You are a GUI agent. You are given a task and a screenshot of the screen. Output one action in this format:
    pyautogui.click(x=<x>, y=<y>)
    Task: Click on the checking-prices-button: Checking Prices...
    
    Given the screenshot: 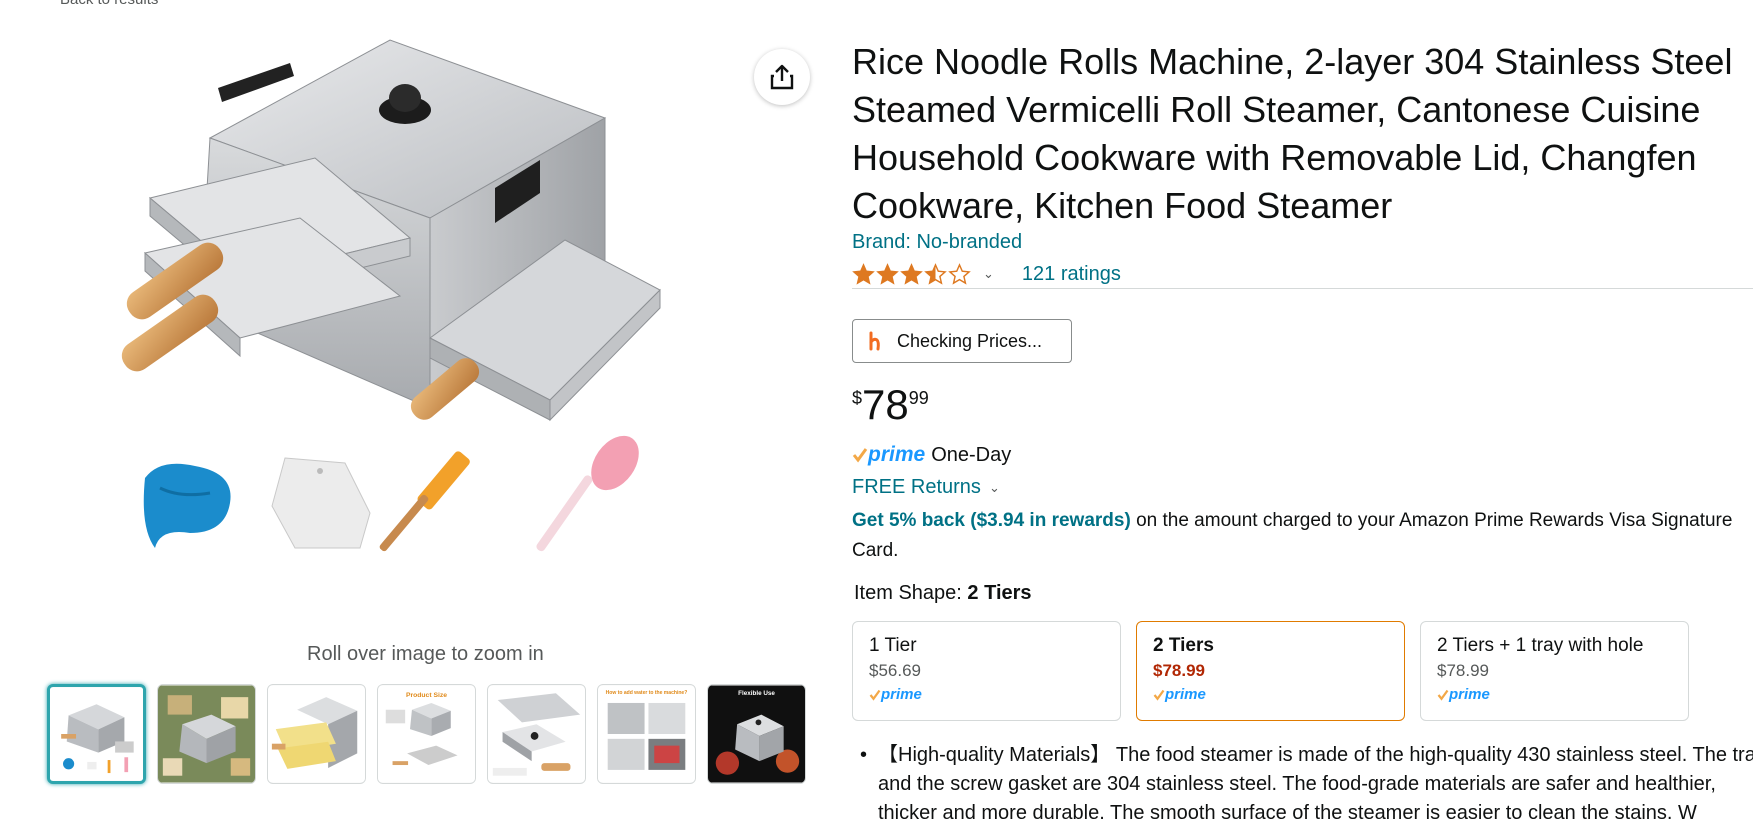 What is the action you would take?
    pyautogui.click(x=962, y=341)
    